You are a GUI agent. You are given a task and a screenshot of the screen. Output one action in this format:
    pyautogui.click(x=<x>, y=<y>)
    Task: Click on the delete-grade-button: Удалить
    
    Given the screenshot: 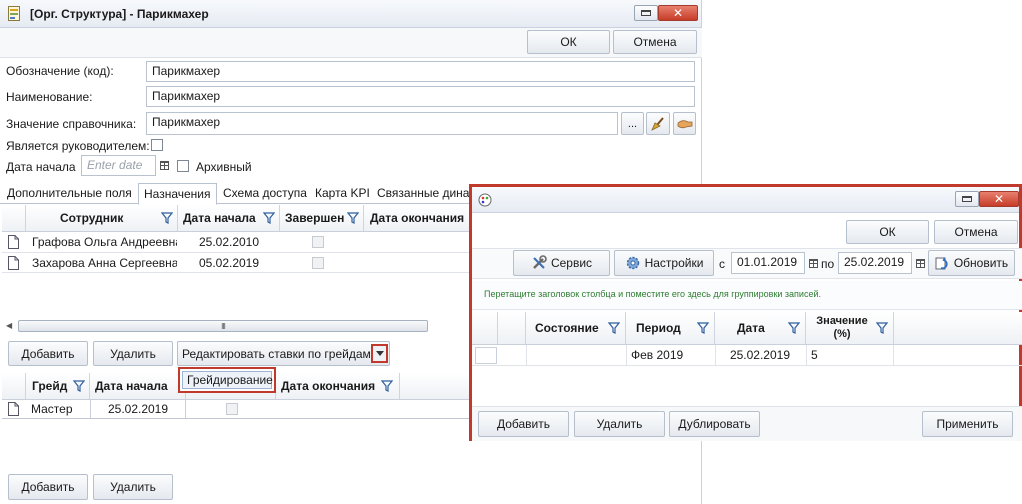 What is the action you would take?
    pyautogui.click(x=133, y=487)
    